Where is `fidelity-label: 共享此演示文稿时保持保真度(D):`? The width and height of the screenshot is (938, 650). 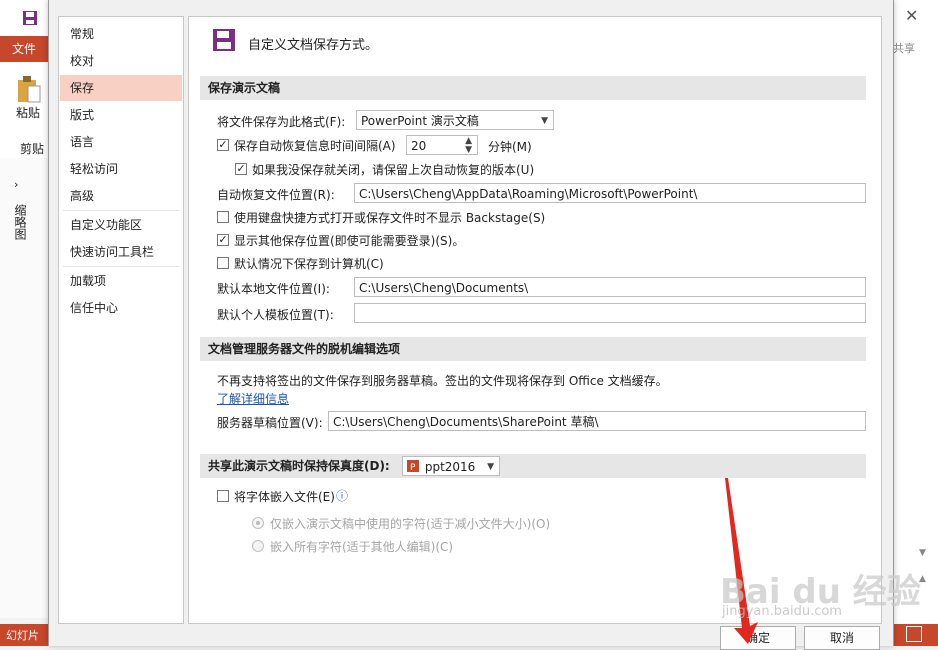 fidelity-label: 共享此演示文稿时保持保真度(D): is located at coordinates (299, 466).